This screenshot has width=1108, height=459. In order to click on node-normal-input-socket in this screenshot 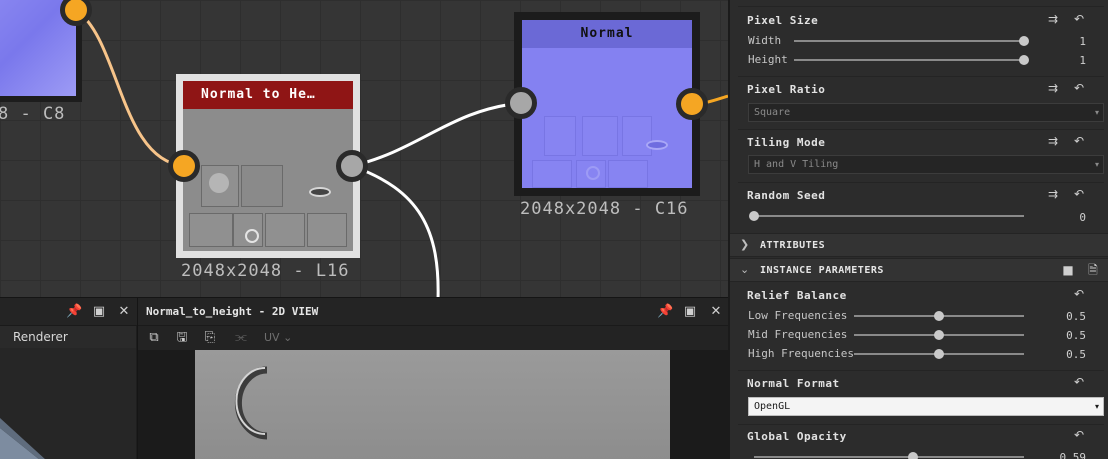, I will do `click(521, 103)`.